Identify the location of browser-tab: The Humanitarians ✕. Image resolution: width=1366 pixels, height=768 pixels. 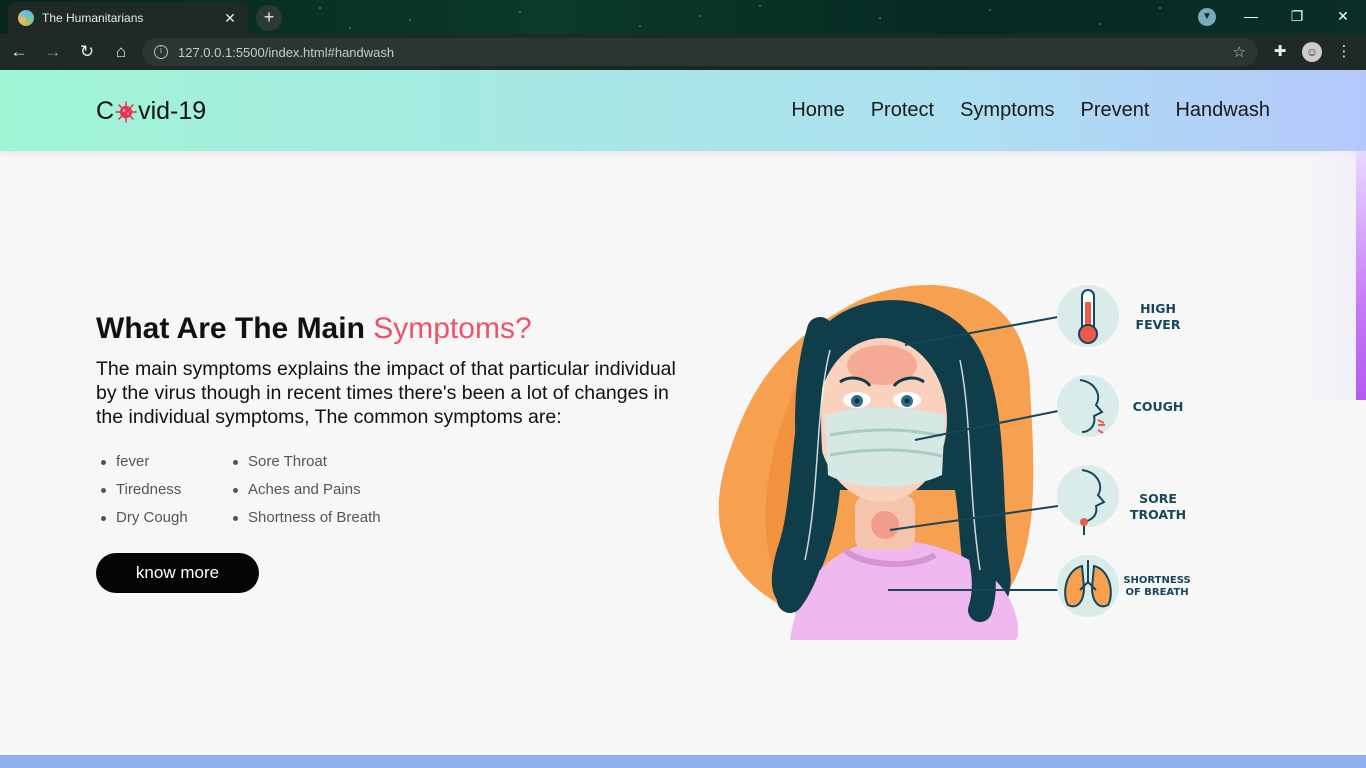
(128, 18).